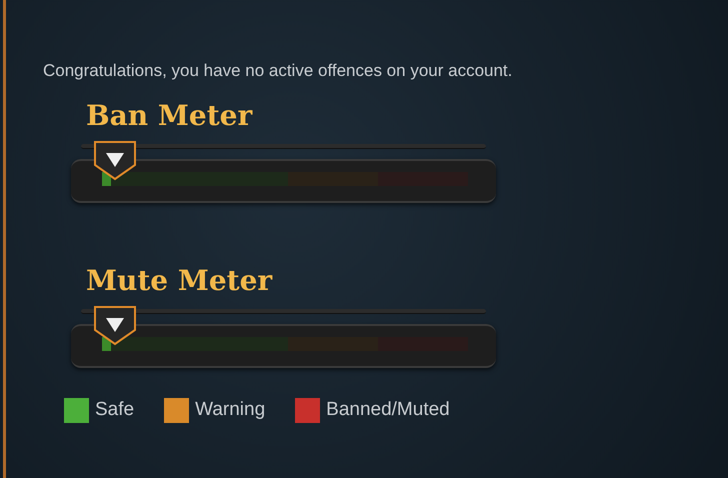  I want to click on meter-title: Ban Meter, so click(169, 118).